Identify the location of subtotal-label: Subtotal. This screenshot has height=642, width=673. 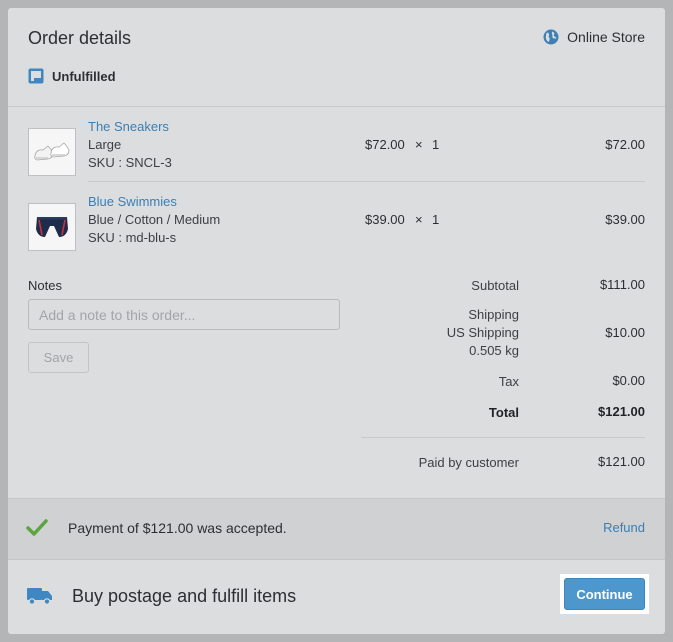
(495, 285).